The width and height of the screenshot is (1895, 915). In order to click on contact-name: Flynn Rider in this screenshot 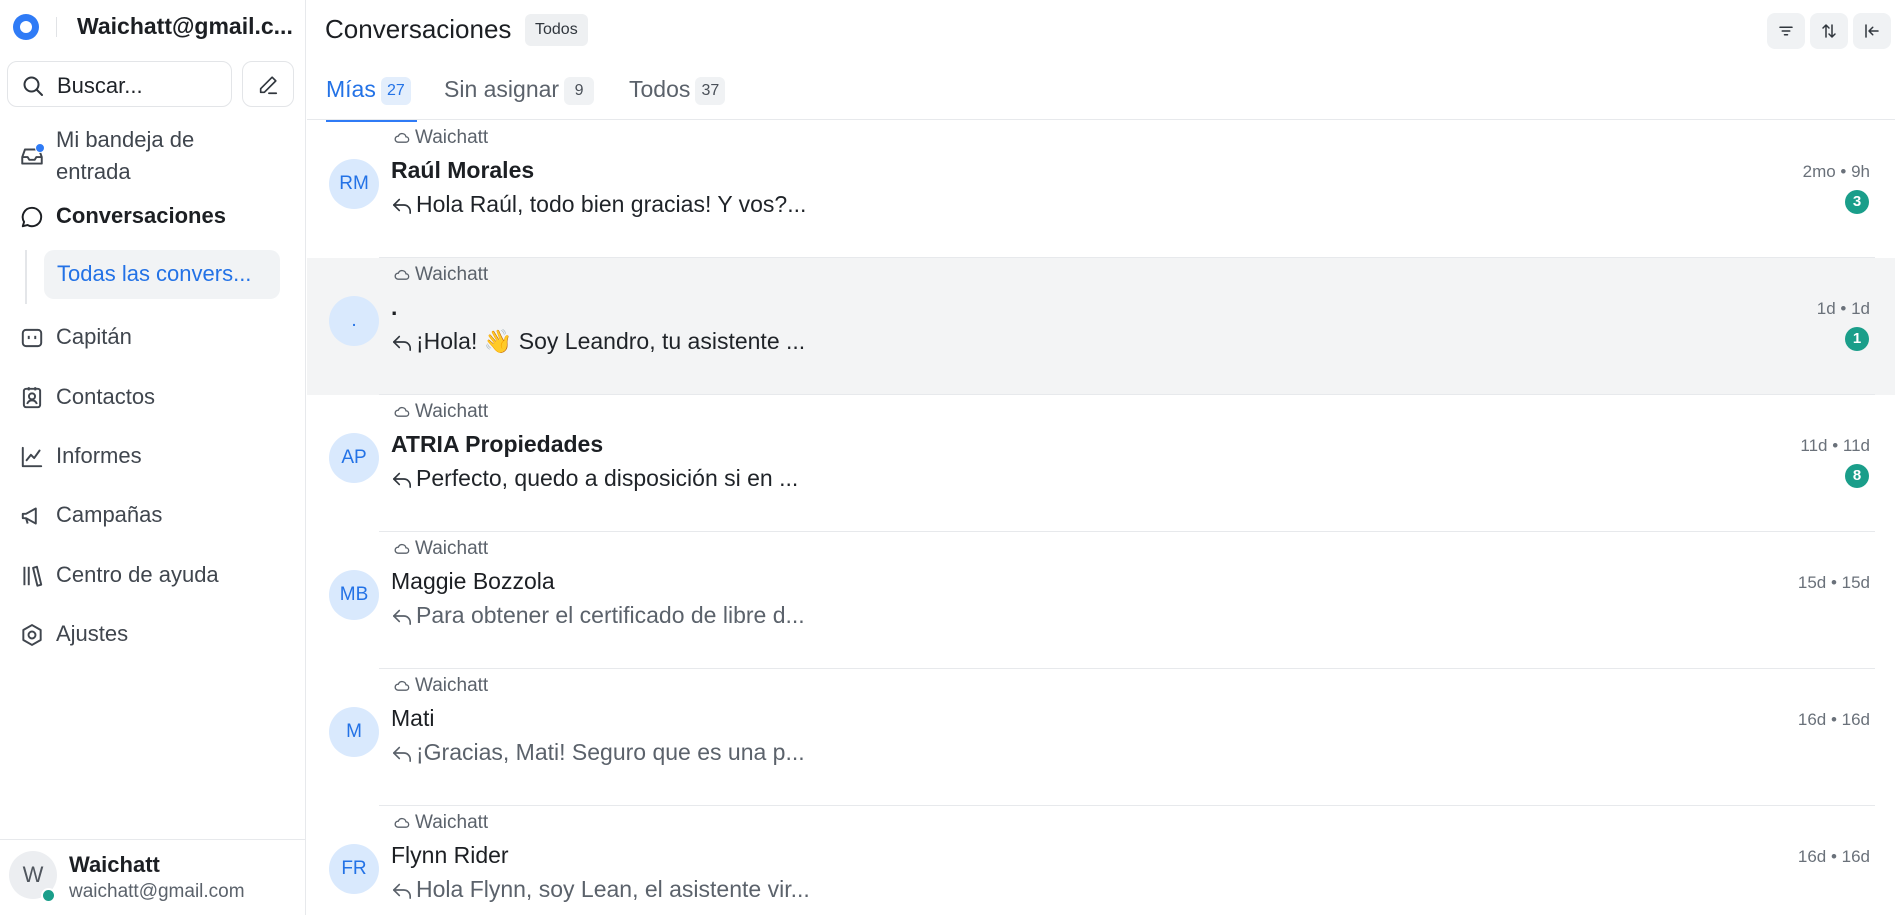, I will do `click(450, 855)`.